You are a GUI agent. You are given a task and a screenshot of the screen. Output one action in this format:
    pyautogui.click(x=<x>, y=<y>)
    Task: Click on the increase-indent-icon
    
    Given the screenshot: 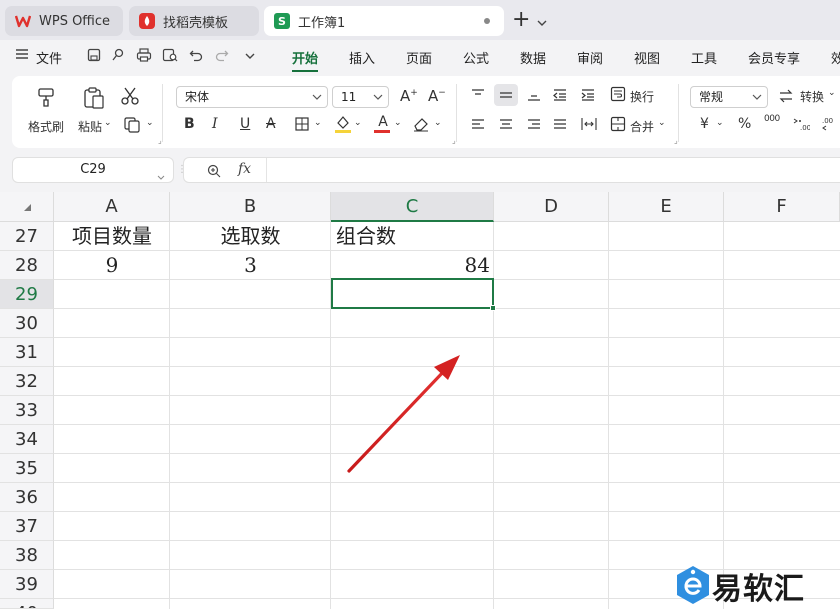 What is the action you would take?
    pyautogui.click(x=588, y=95)
    